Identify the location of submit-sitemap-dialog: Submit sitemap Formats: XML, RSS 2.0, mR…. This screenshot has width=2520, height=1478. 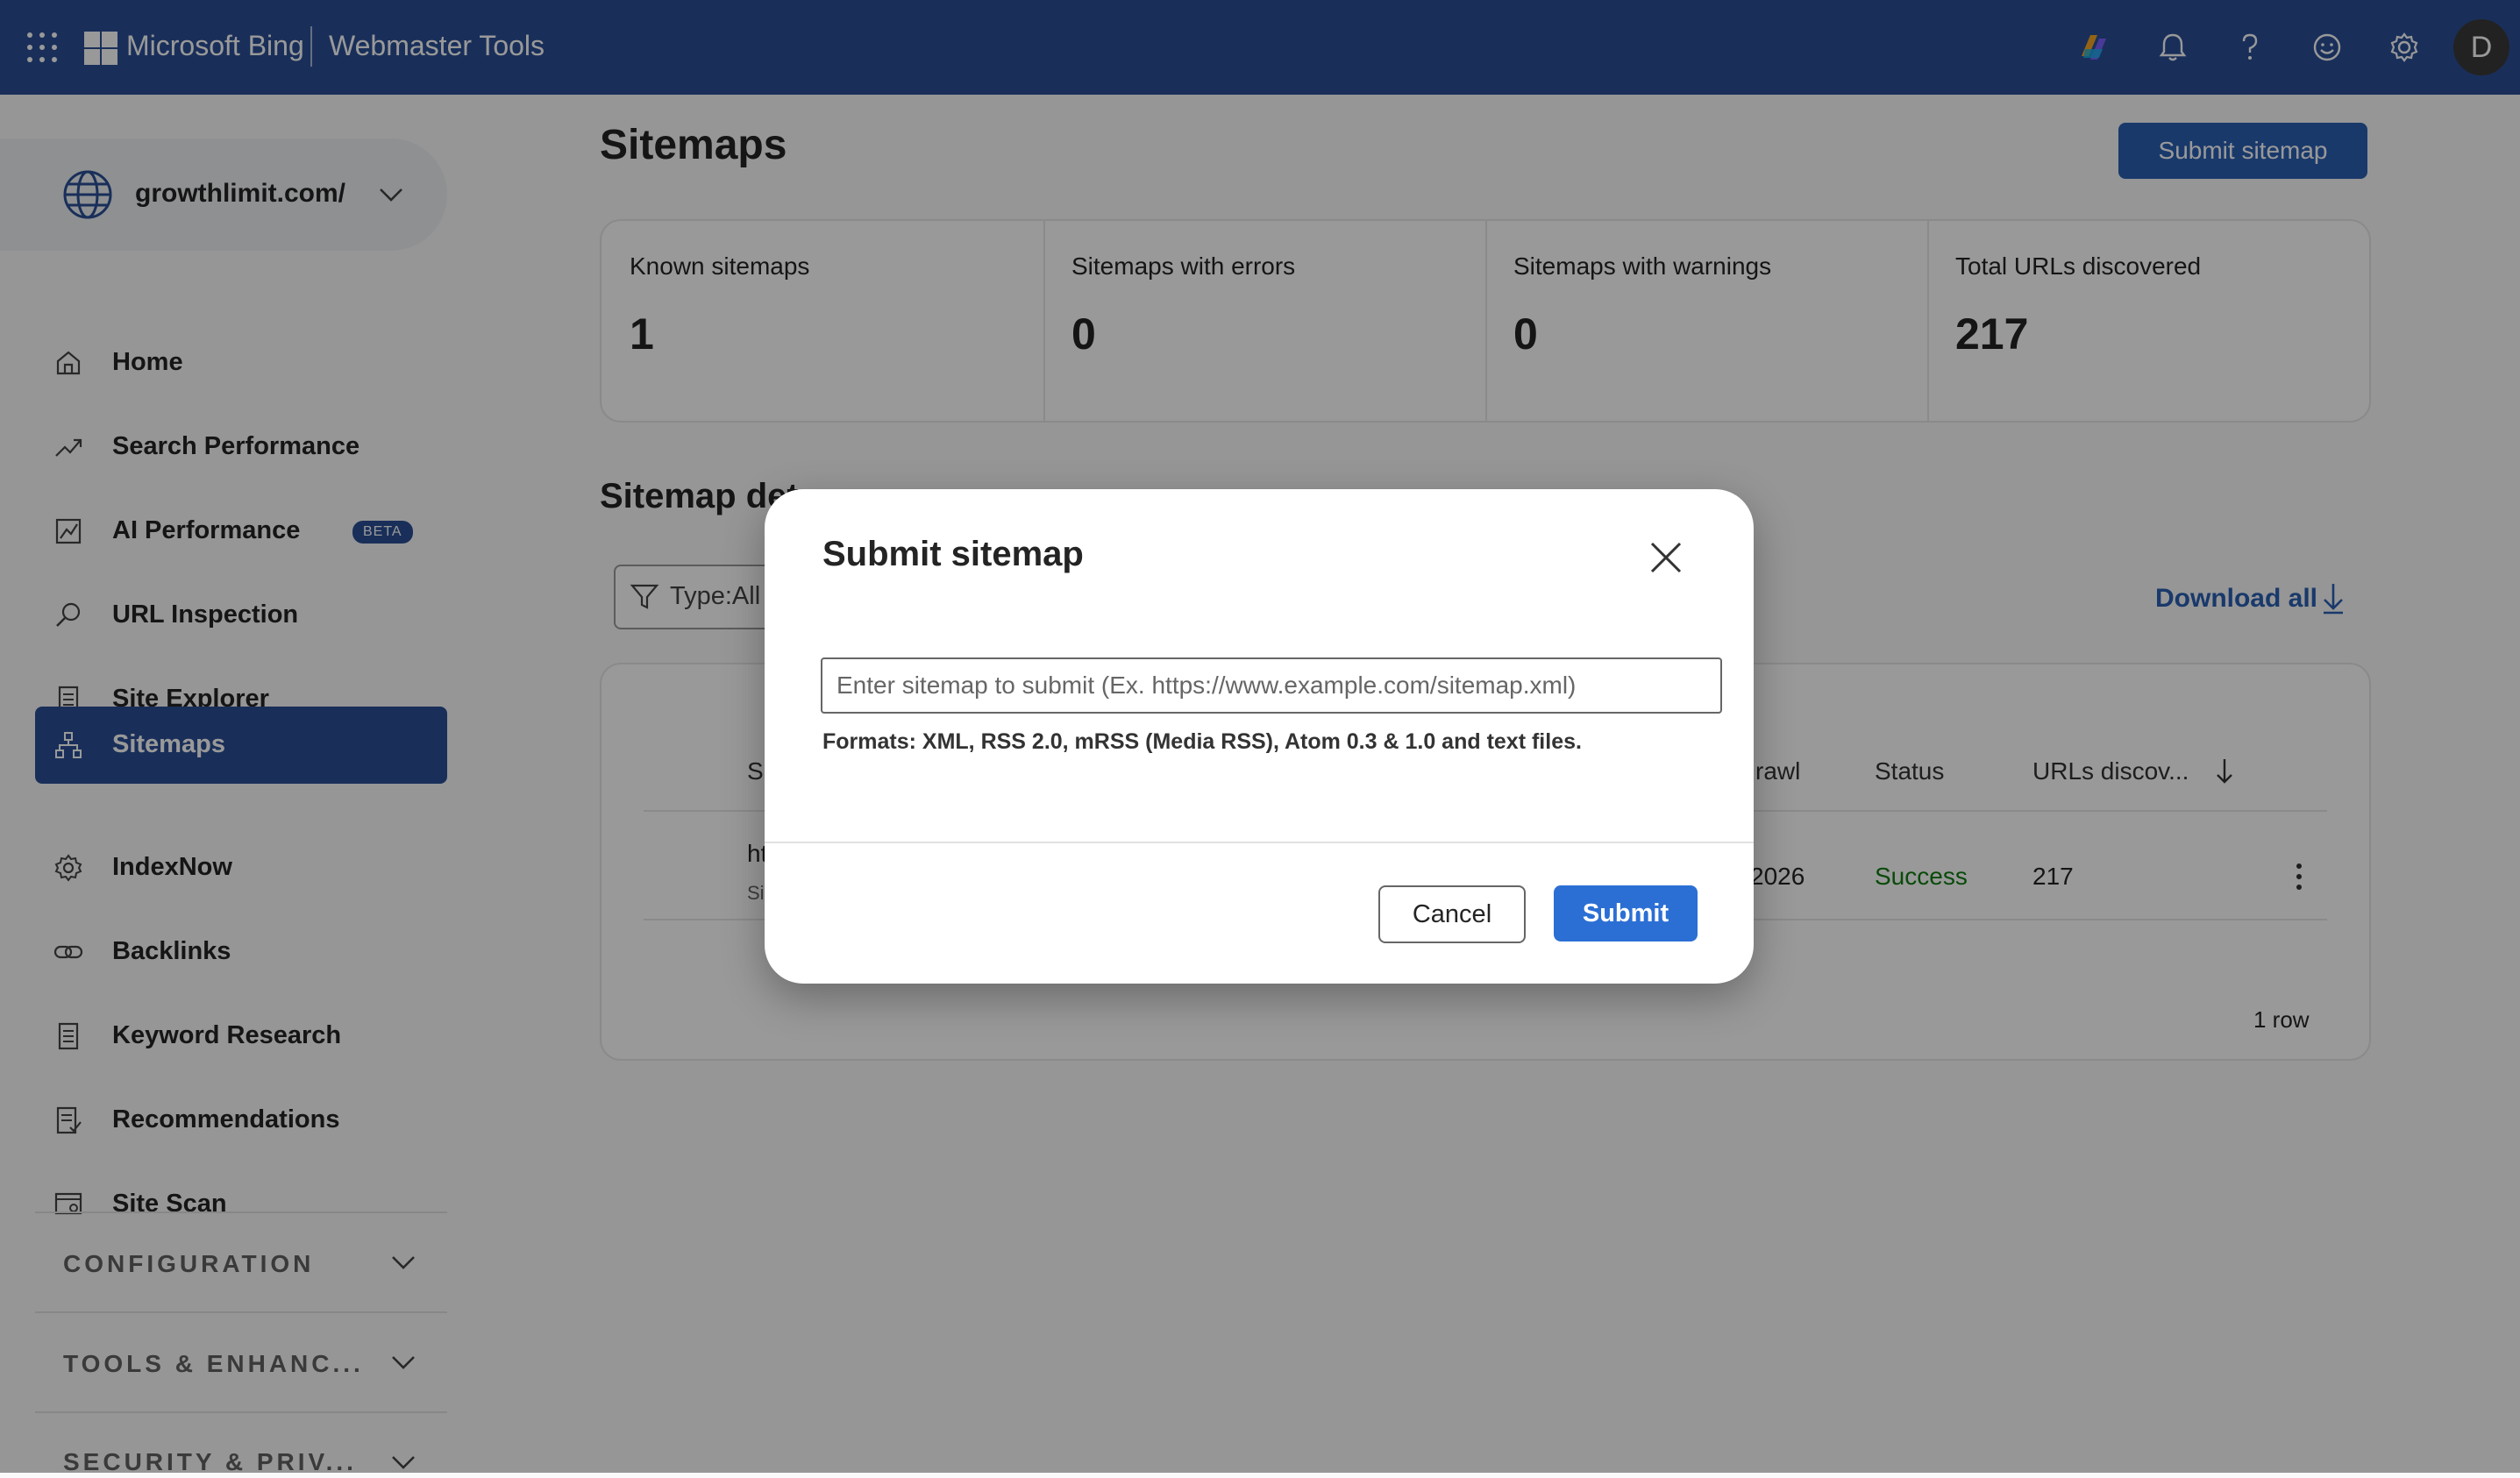
(1259, 736).